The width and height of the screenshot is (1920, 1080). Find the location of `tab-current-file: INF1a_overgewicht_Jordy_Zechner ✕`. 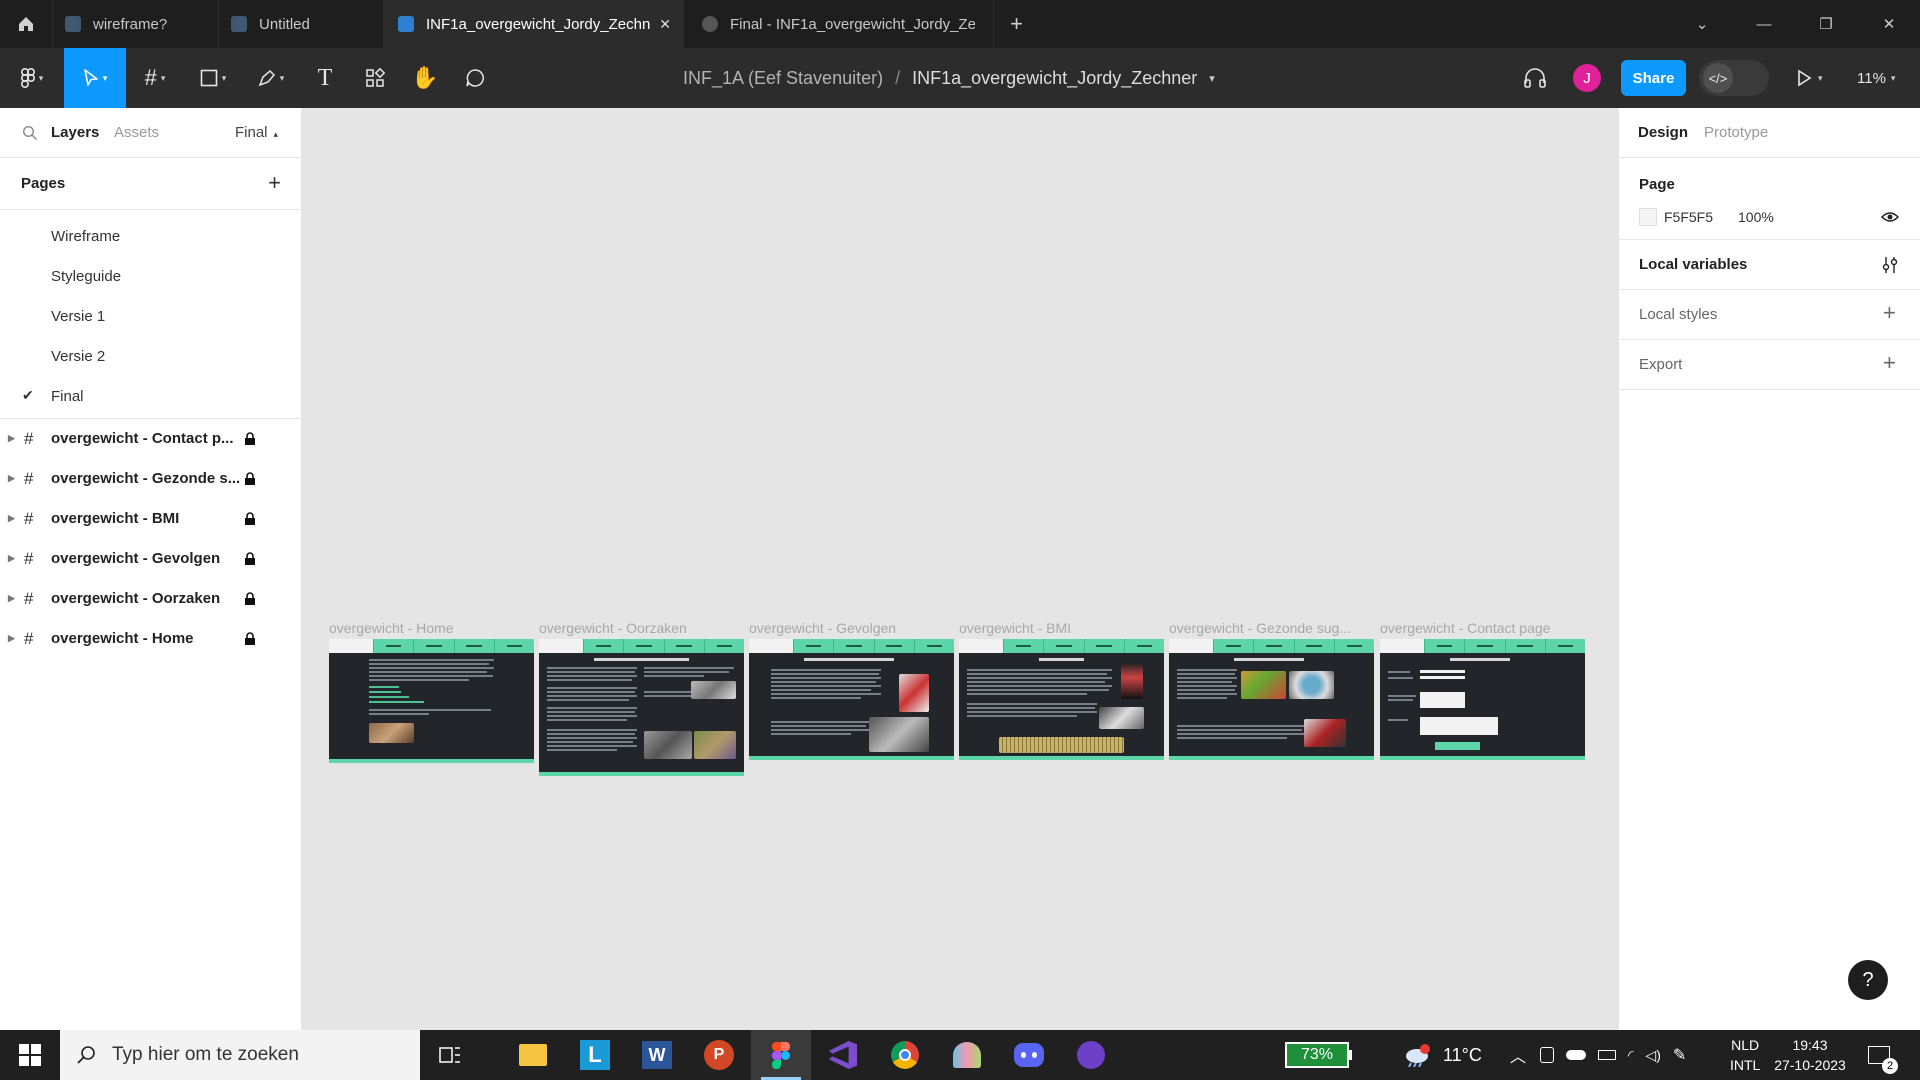

tab-current-file: INF1a_overgewicht_Jordy_Zechner ✕ is located at coordinates (533, 24).